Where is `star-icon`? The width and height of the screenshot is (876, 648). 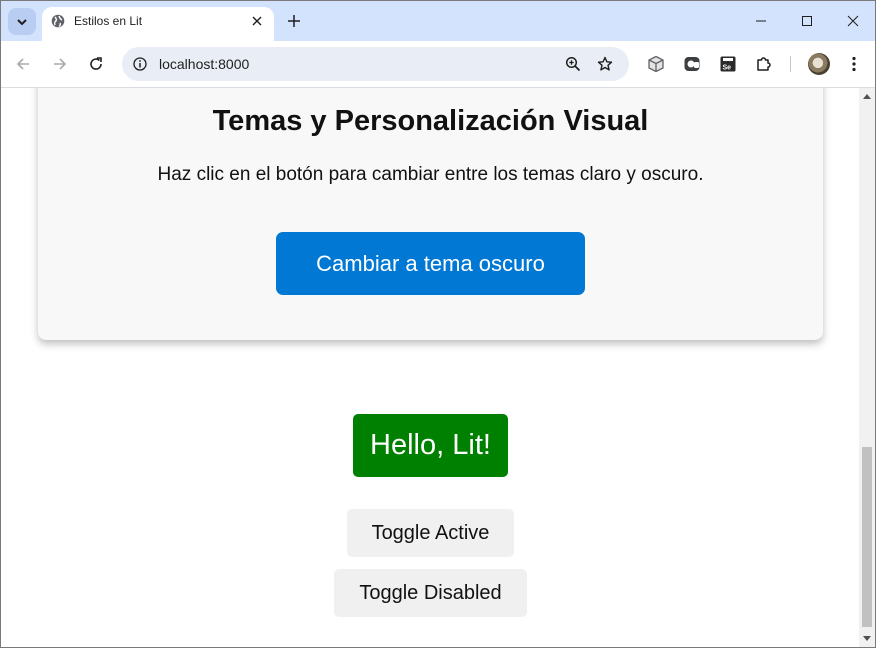
star-icon is located at coordinates (605, 63).